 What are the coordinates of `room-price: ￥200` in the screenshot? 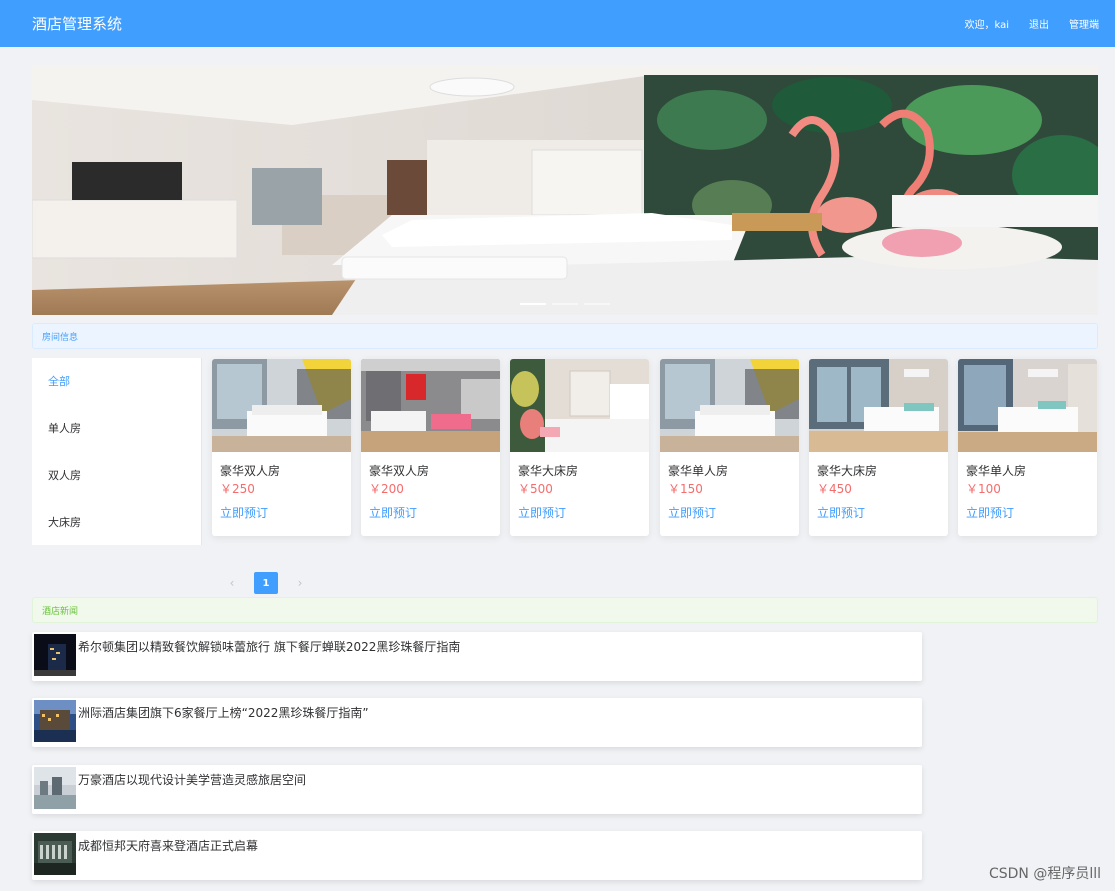 It's located at (386, 489).